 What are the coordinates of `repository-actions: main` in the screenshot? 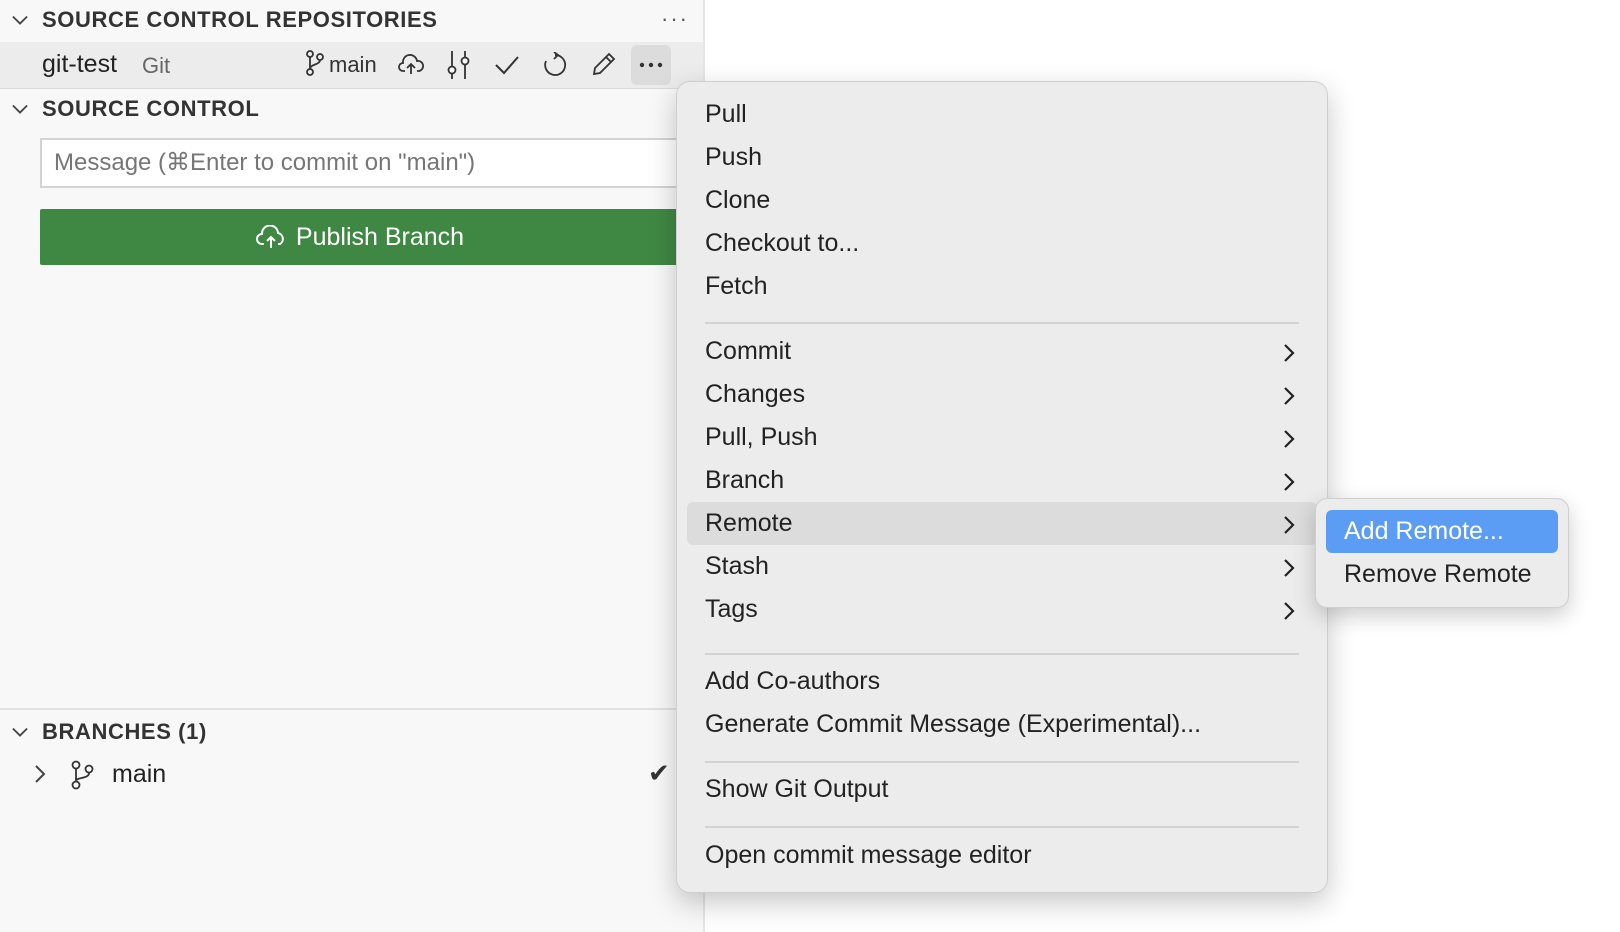 It's located at (492, 65).